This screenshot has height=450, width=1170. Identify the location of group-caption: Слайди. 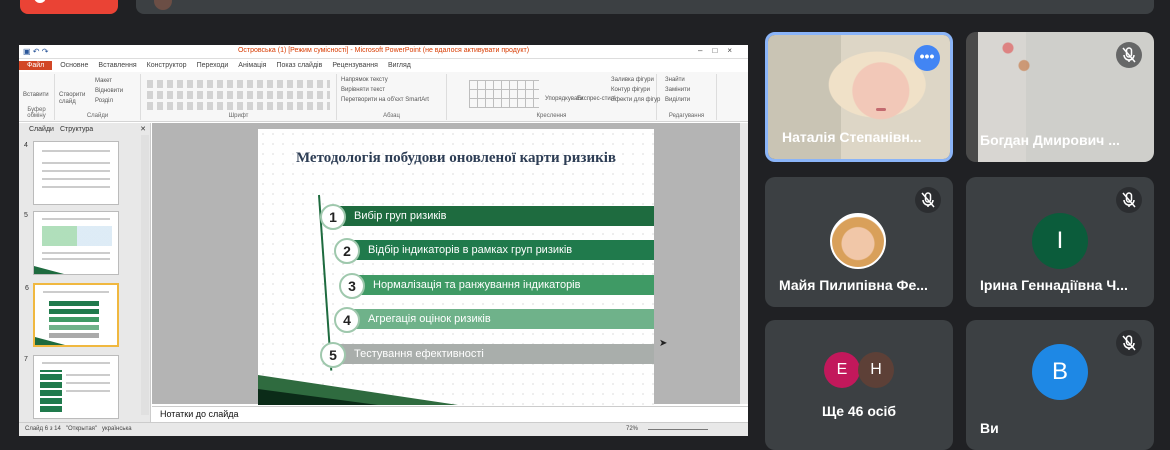
(97, 116).